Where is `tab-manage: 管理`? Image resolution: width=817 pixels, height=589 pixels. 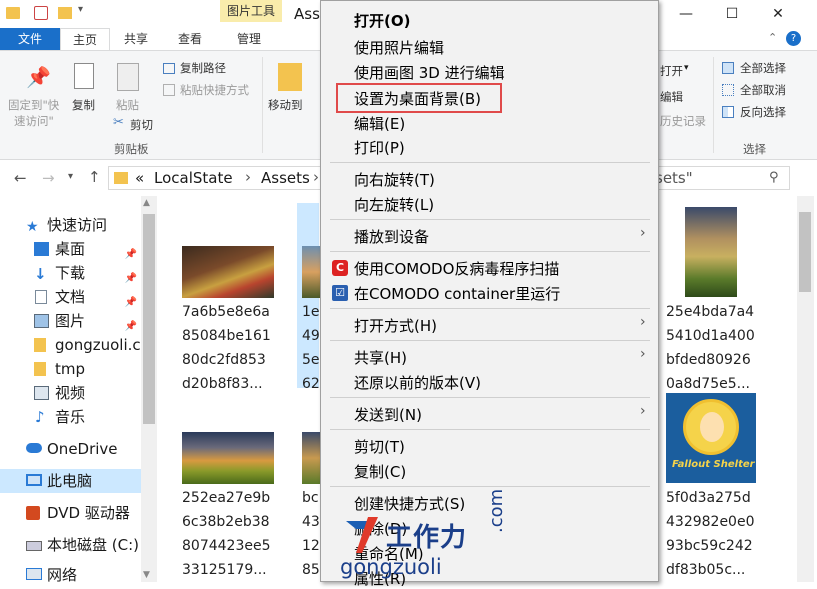 tab-manage: 管理 is located at coordinates (249, 39).